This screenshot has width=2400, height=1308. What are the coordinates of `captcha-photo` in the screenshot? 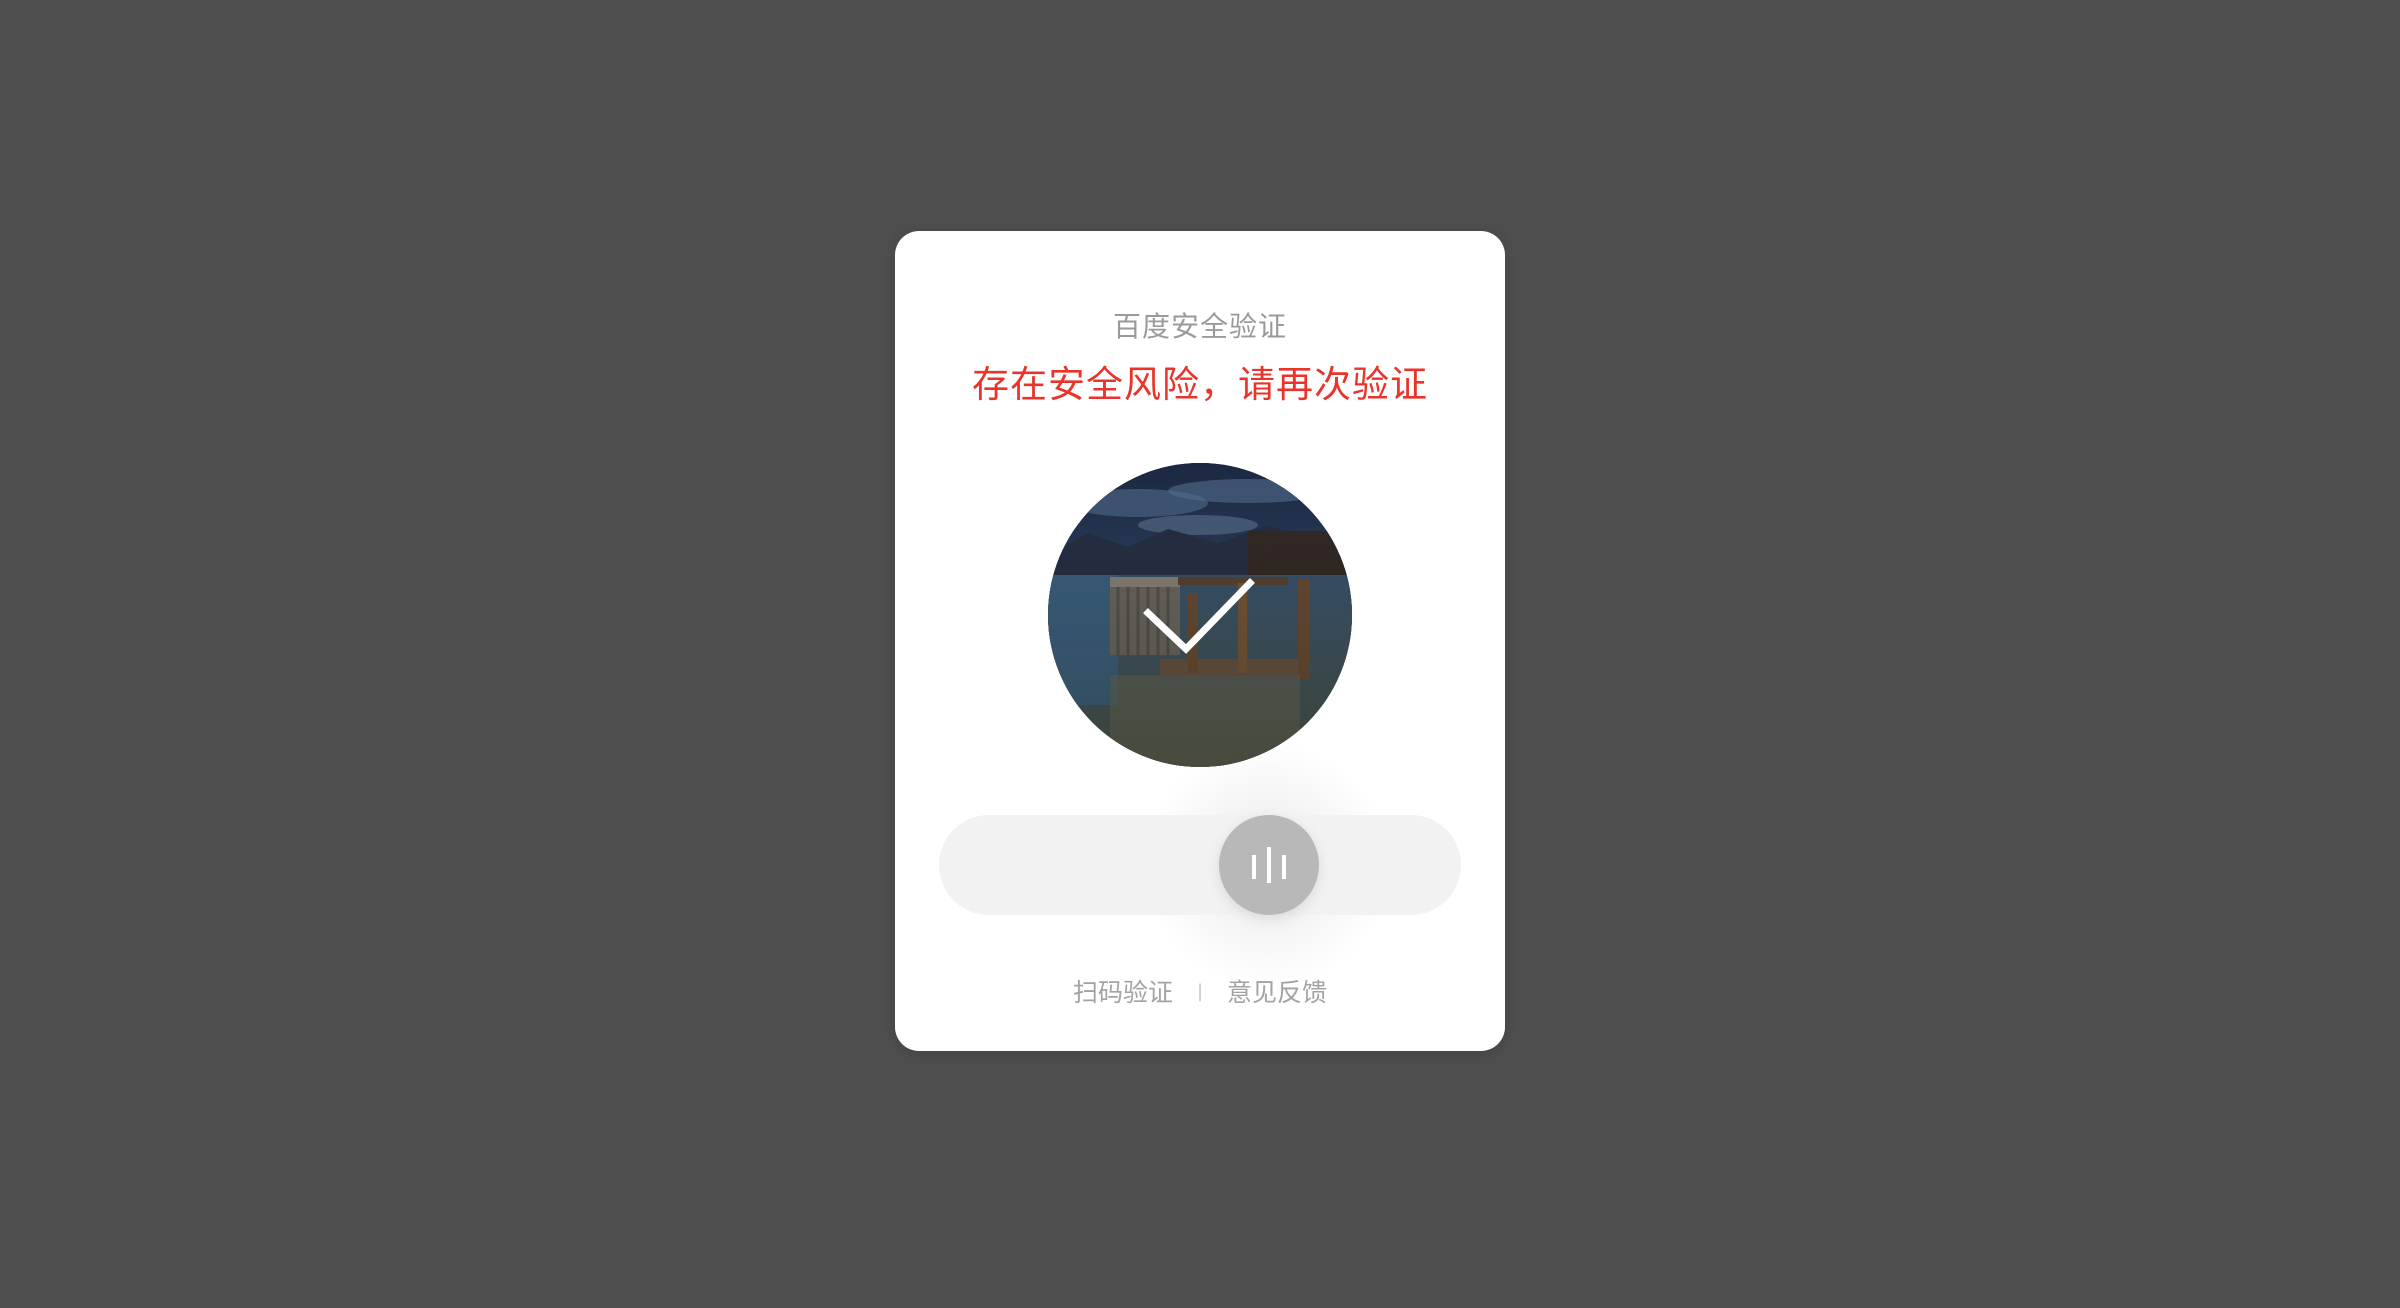 It's located at (1200, 615).